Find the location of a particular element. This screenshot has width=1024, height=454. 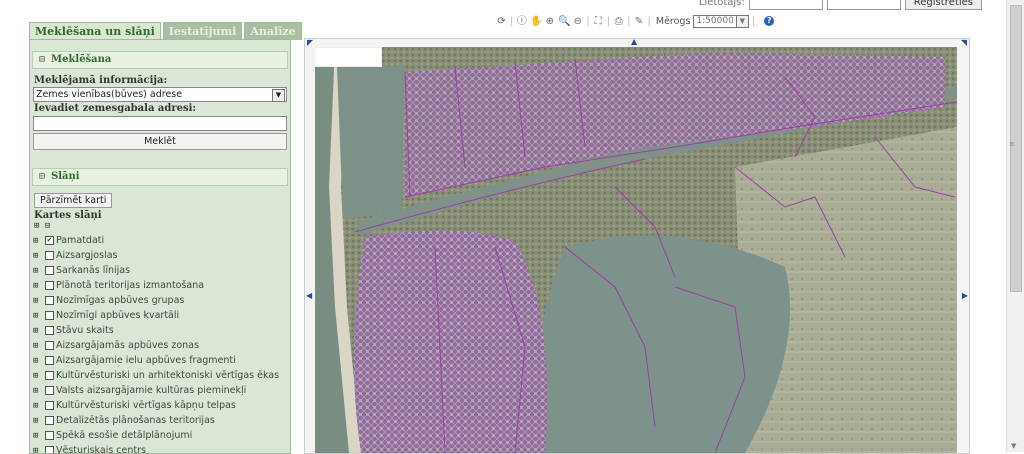

address-input is located at coordinates (160, 123).